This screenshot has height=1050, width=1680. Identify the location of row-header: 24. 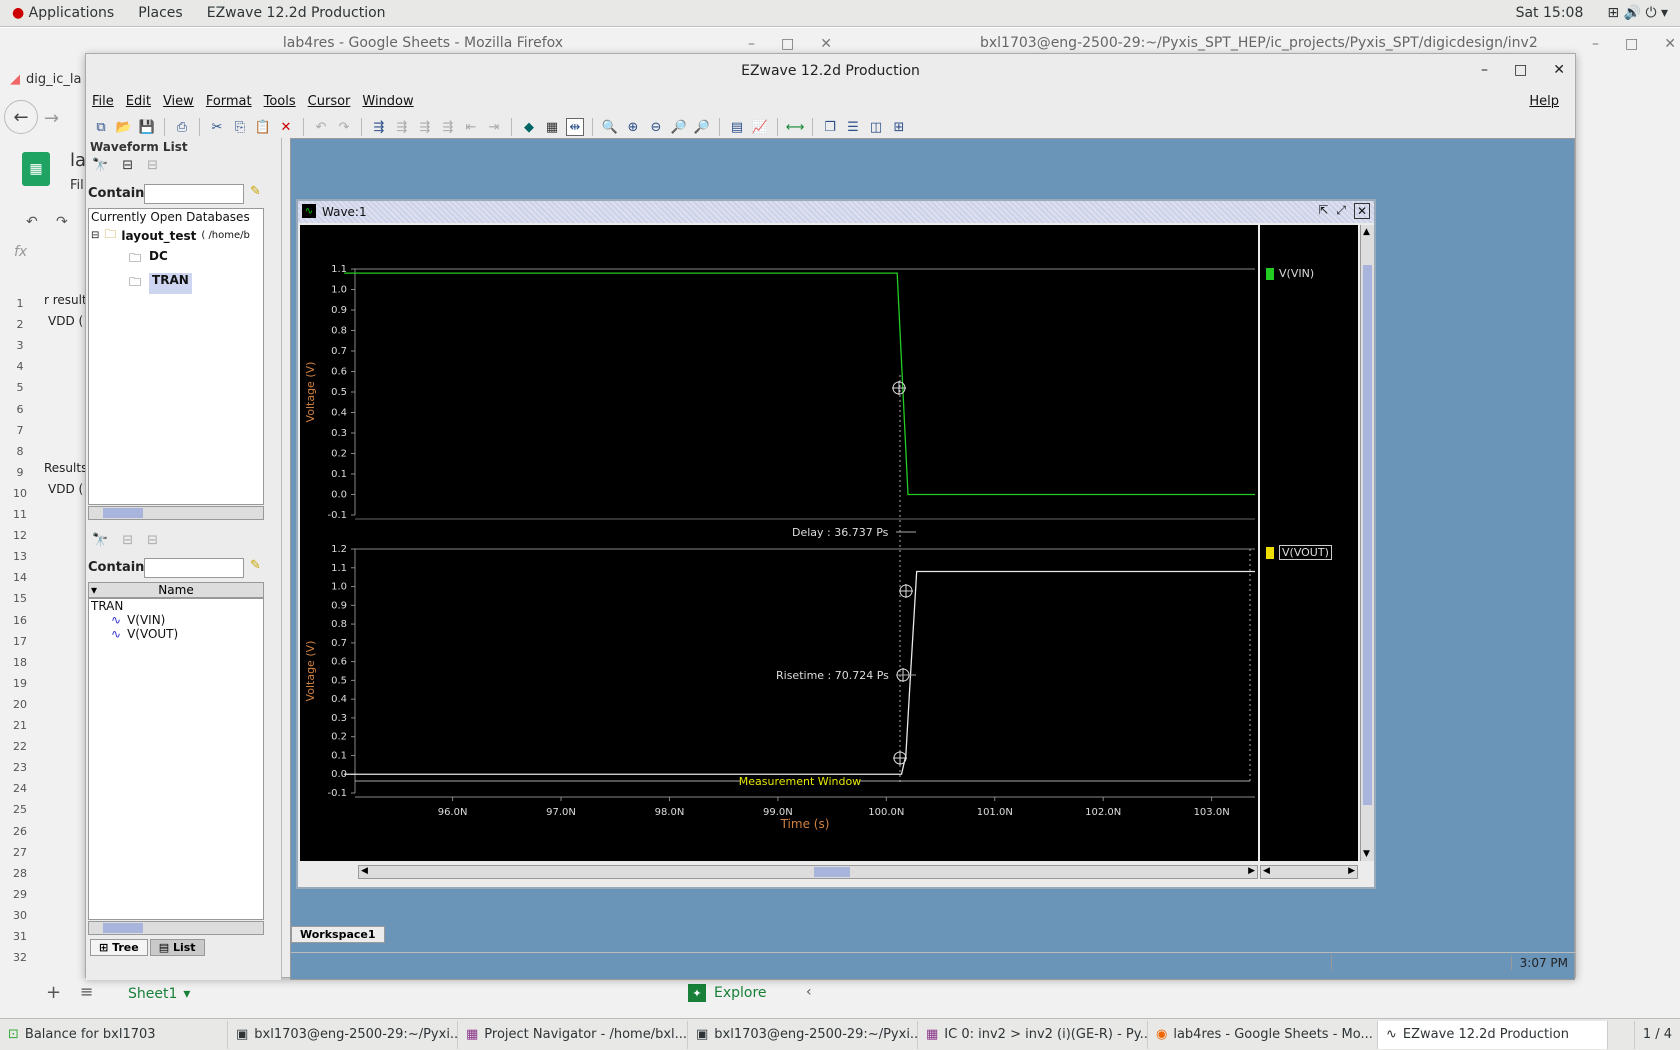
(20, 788).